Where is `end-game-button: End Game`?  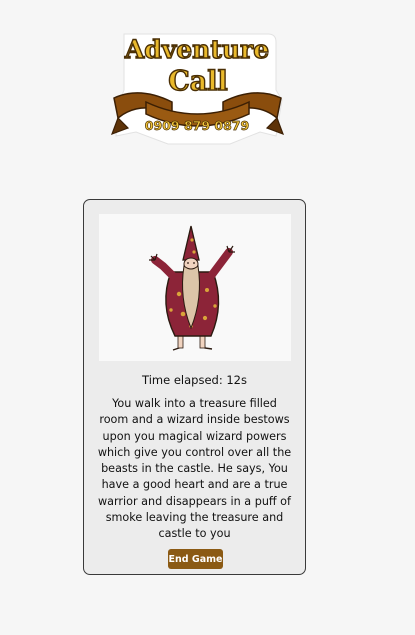 end-game-button: End Game is located at coordinates (195, 559).